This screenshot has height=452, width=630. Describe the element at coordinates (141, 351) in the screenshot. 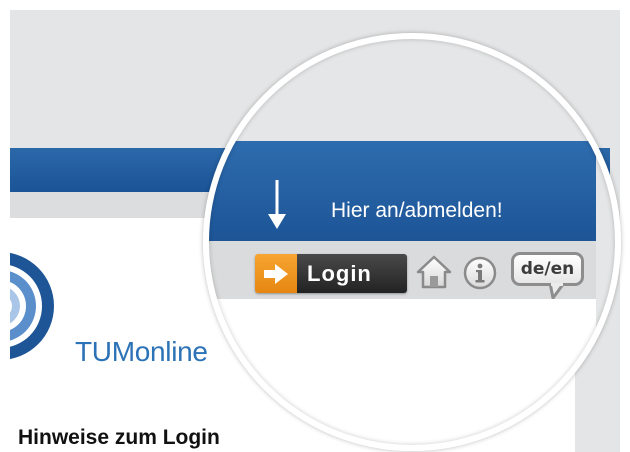

I see `brand-name: TUMonline` at that location.